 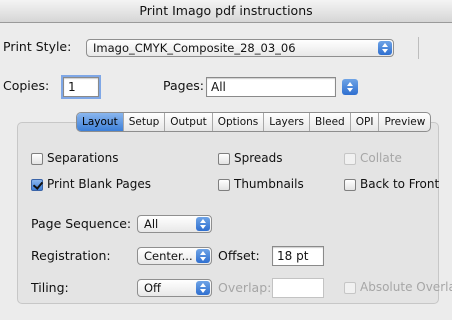 I want to click on tab-setup: Setup, so click(x=145, y=122).